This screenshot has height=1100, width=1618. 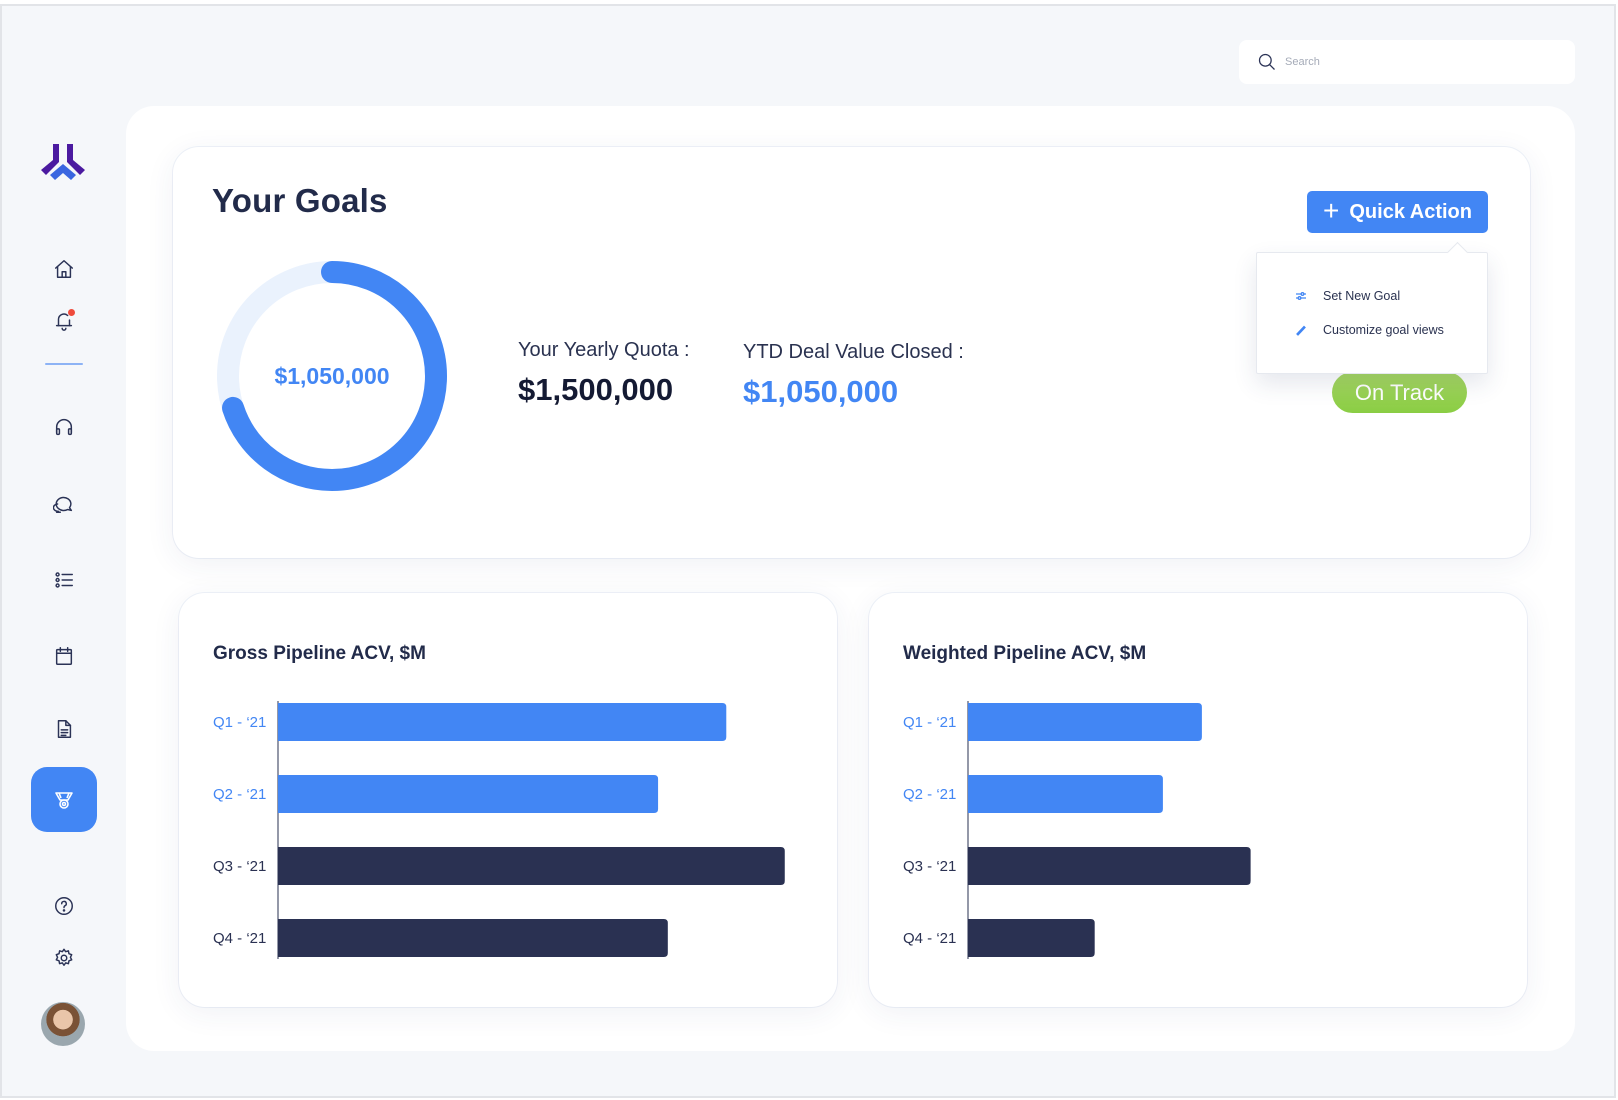 I want to click on help-icon, so click(x=64, y=906).